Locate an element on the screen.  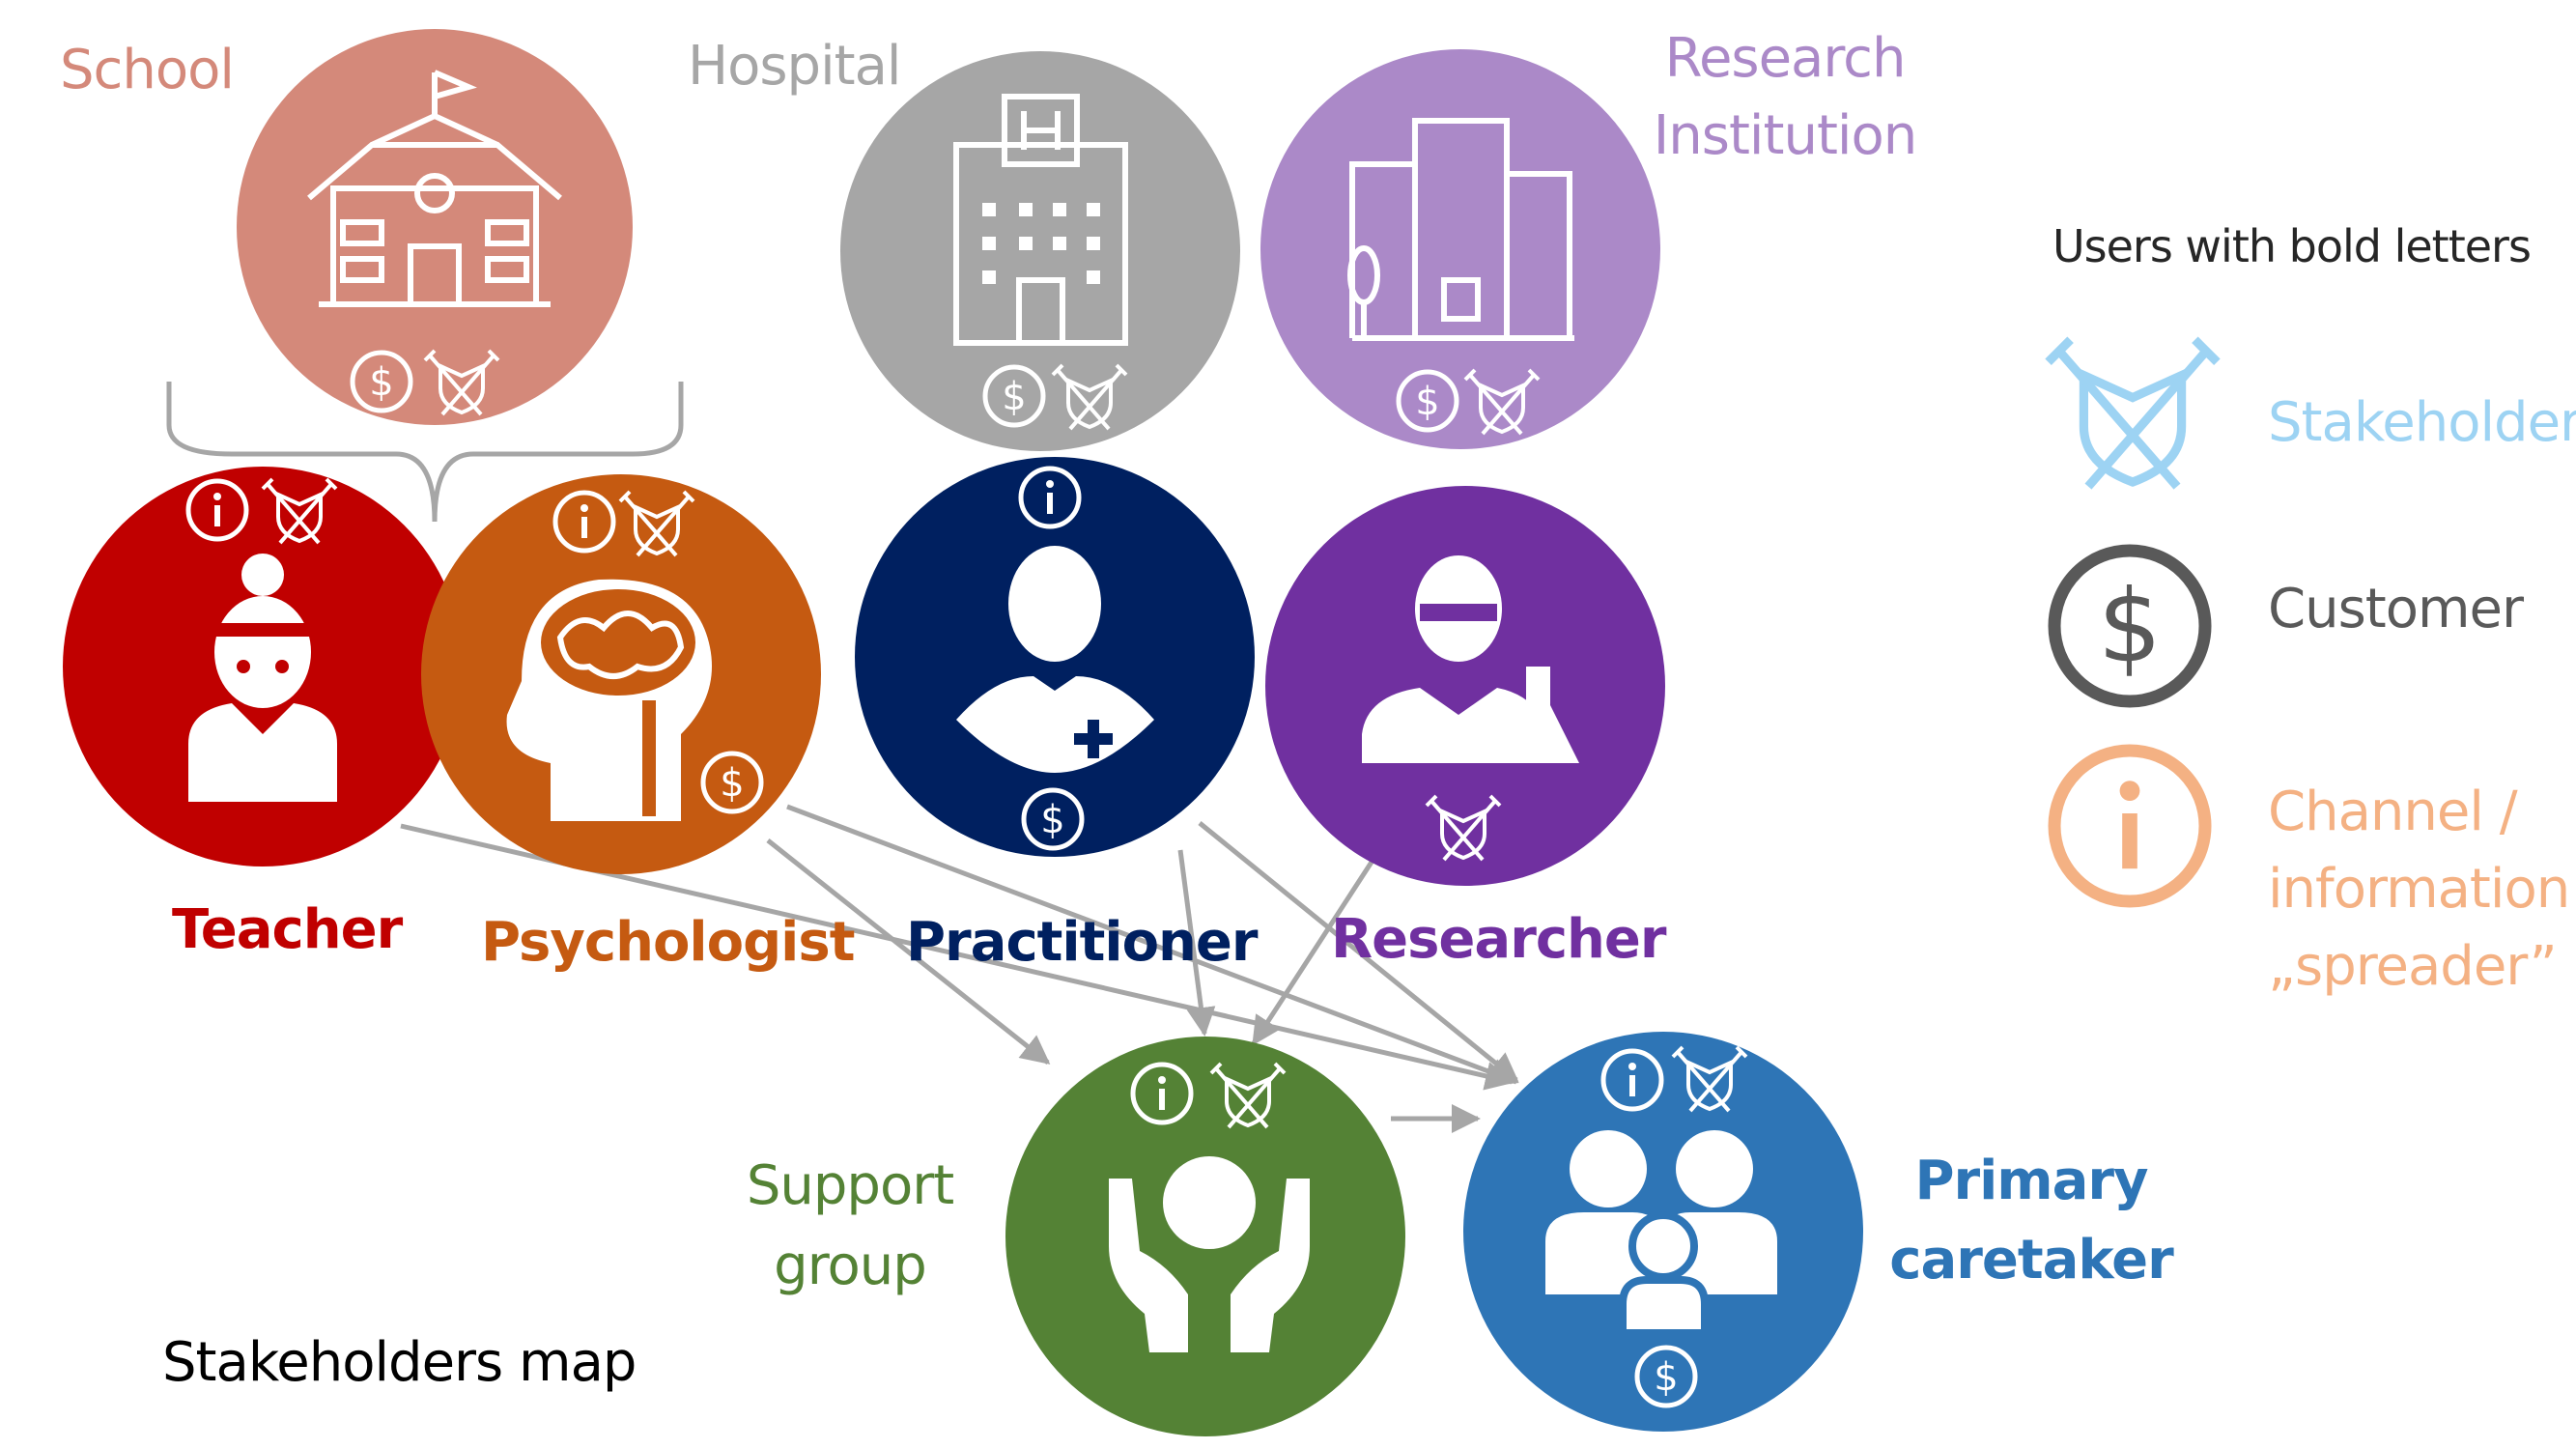
user-label-researcher: Researcher is located at coordinates (1498, 939).